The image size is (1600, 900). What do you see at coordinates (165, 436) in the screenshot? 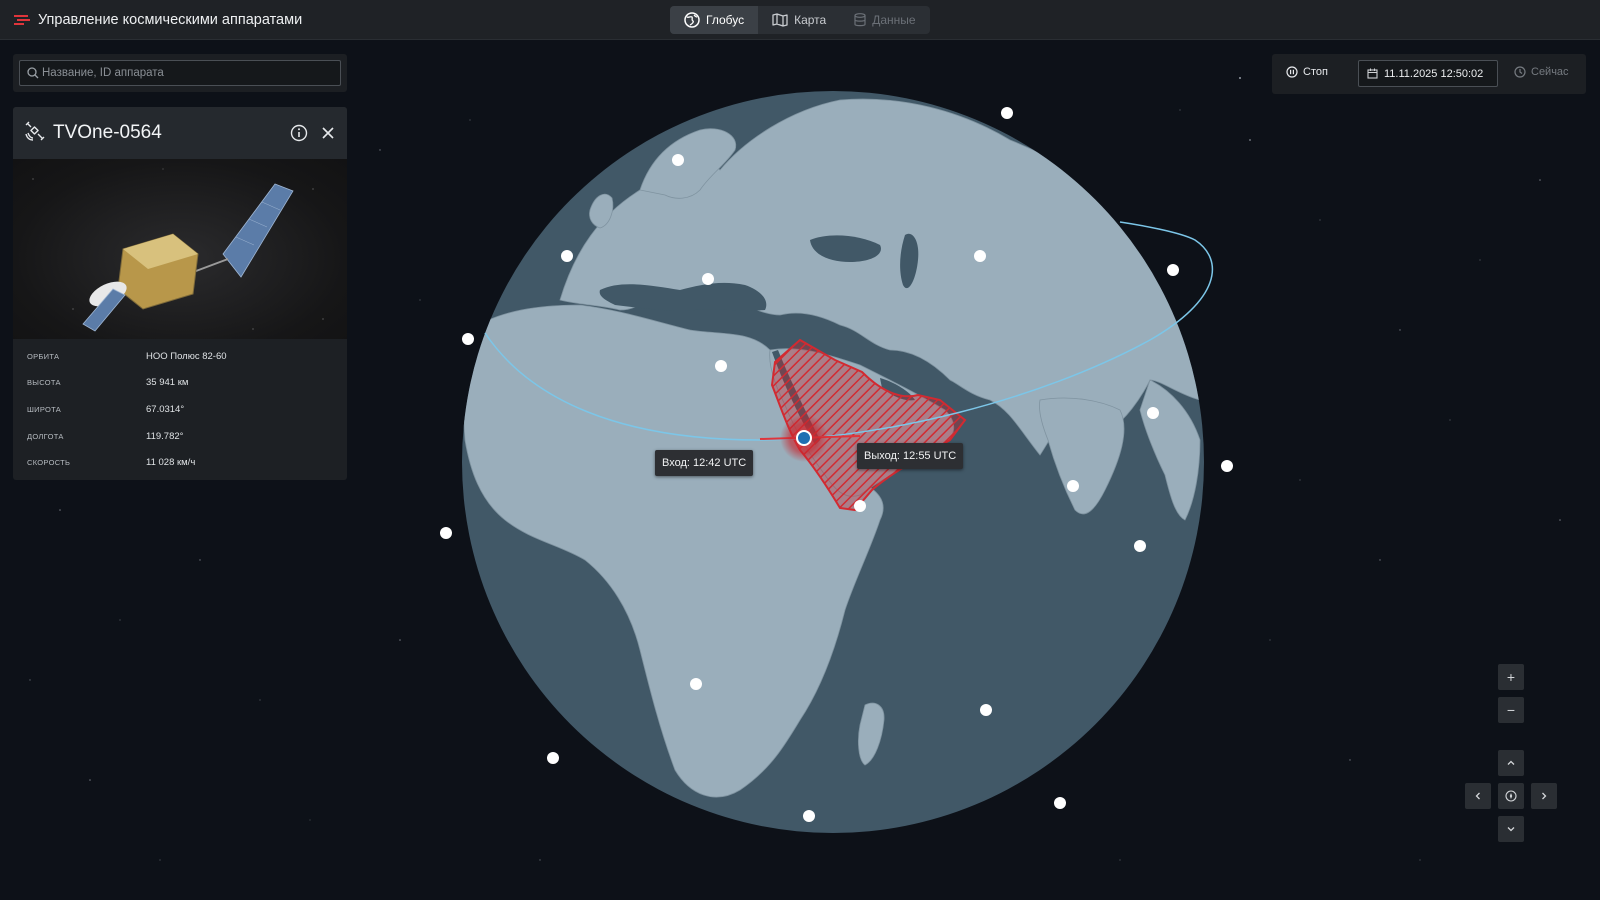
I see `param-value: 119.782°` at bounding box center [165, 436].